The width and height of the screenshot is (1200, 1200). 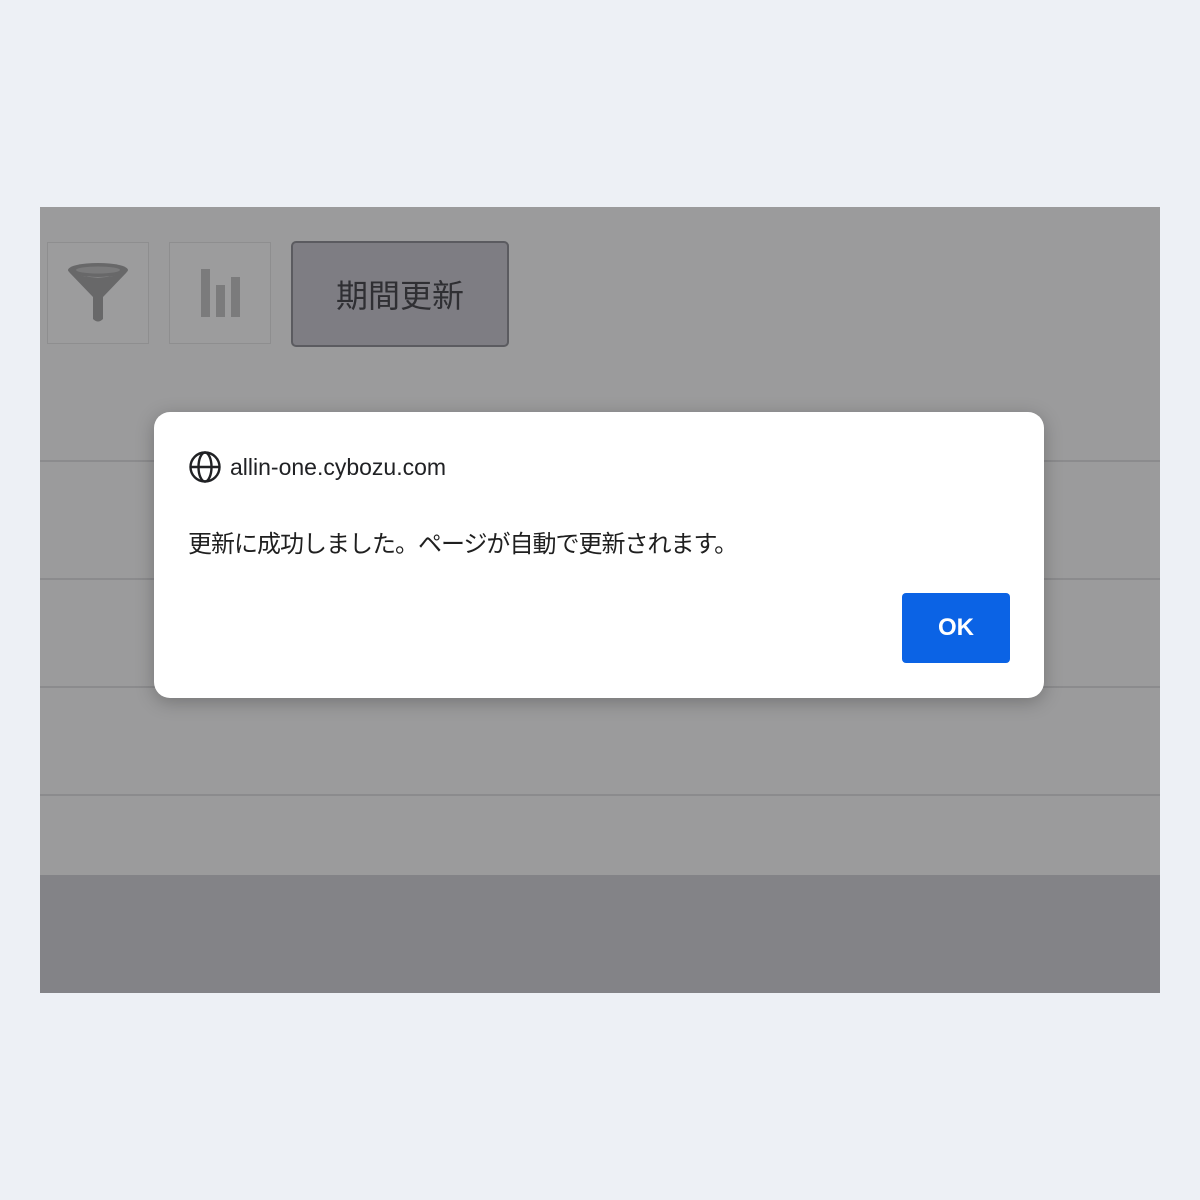 I want to click on funnel-icon, so click(x=98, y=292).